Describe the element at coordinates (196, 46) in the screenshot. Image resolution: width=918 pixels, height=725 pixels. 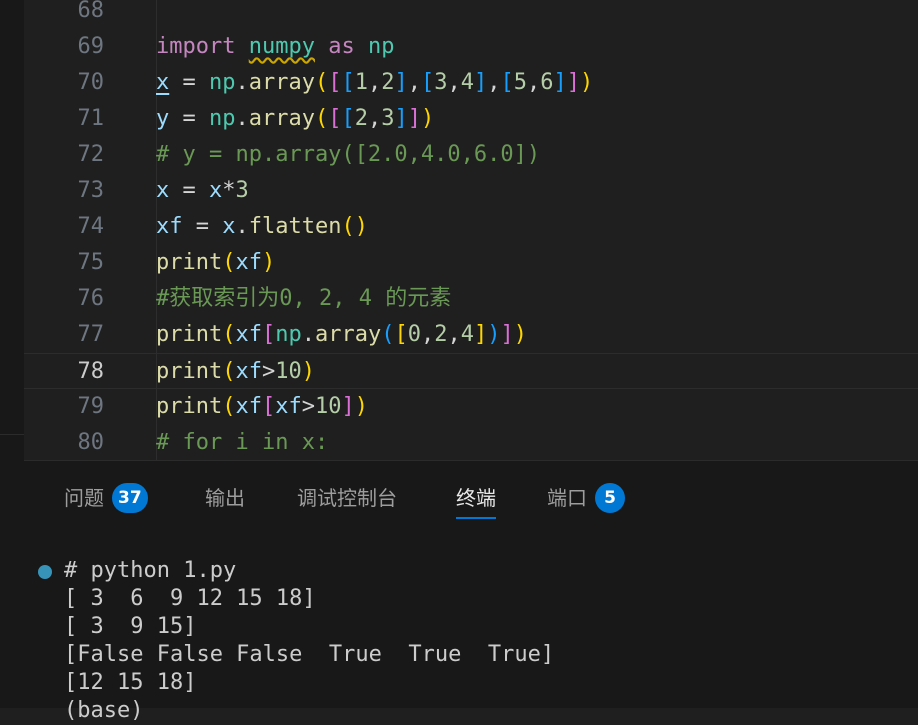
I see `code-token: import` at that location.